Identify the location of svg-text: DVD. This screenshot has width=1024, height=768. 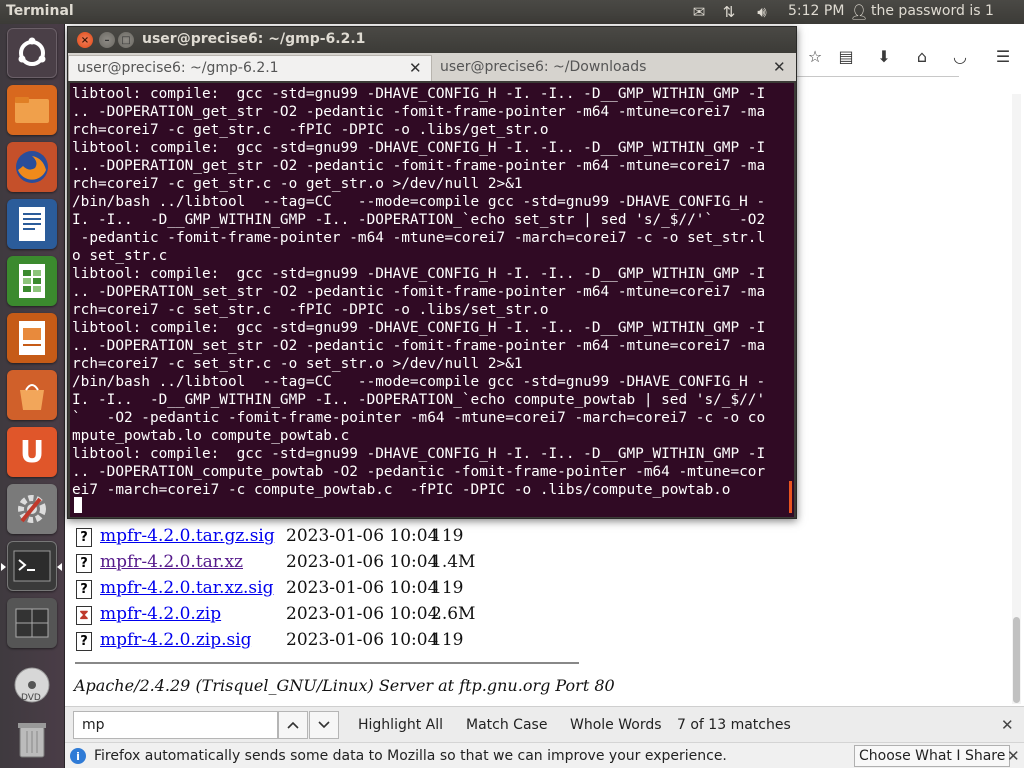
(31, 698).